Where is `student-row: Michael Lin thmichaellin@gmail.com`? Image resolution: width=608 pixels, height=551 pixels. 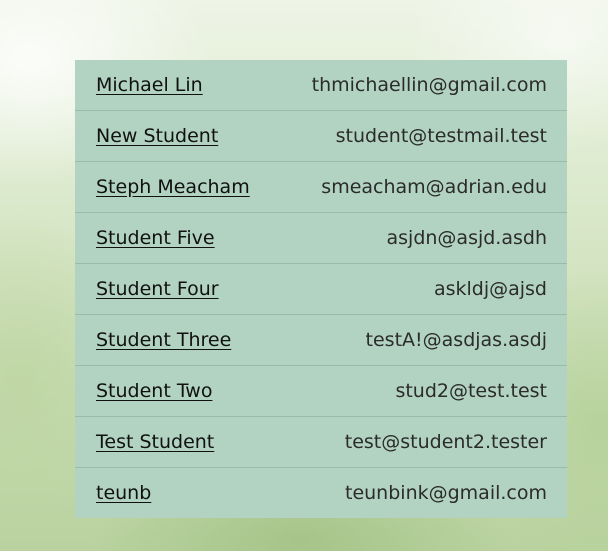 student-row: Michael Lin thmichaellin@gmail.com is located at coordinates (321, 85).